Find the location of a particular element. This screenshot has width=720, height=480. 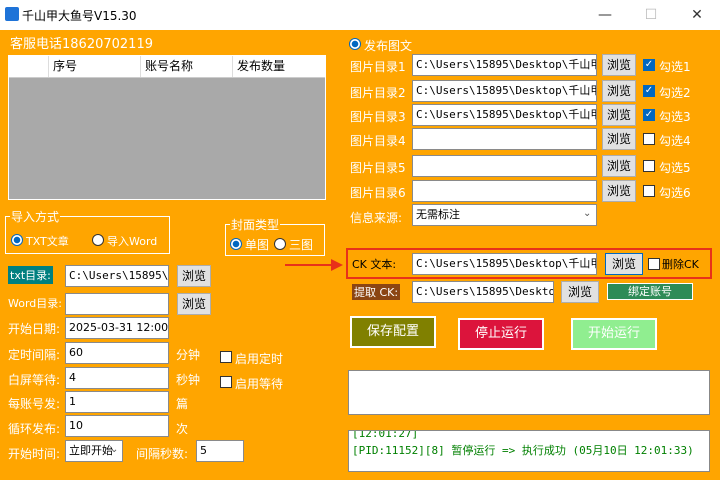

loop-input: 10 is located at coordinates (117, 426).